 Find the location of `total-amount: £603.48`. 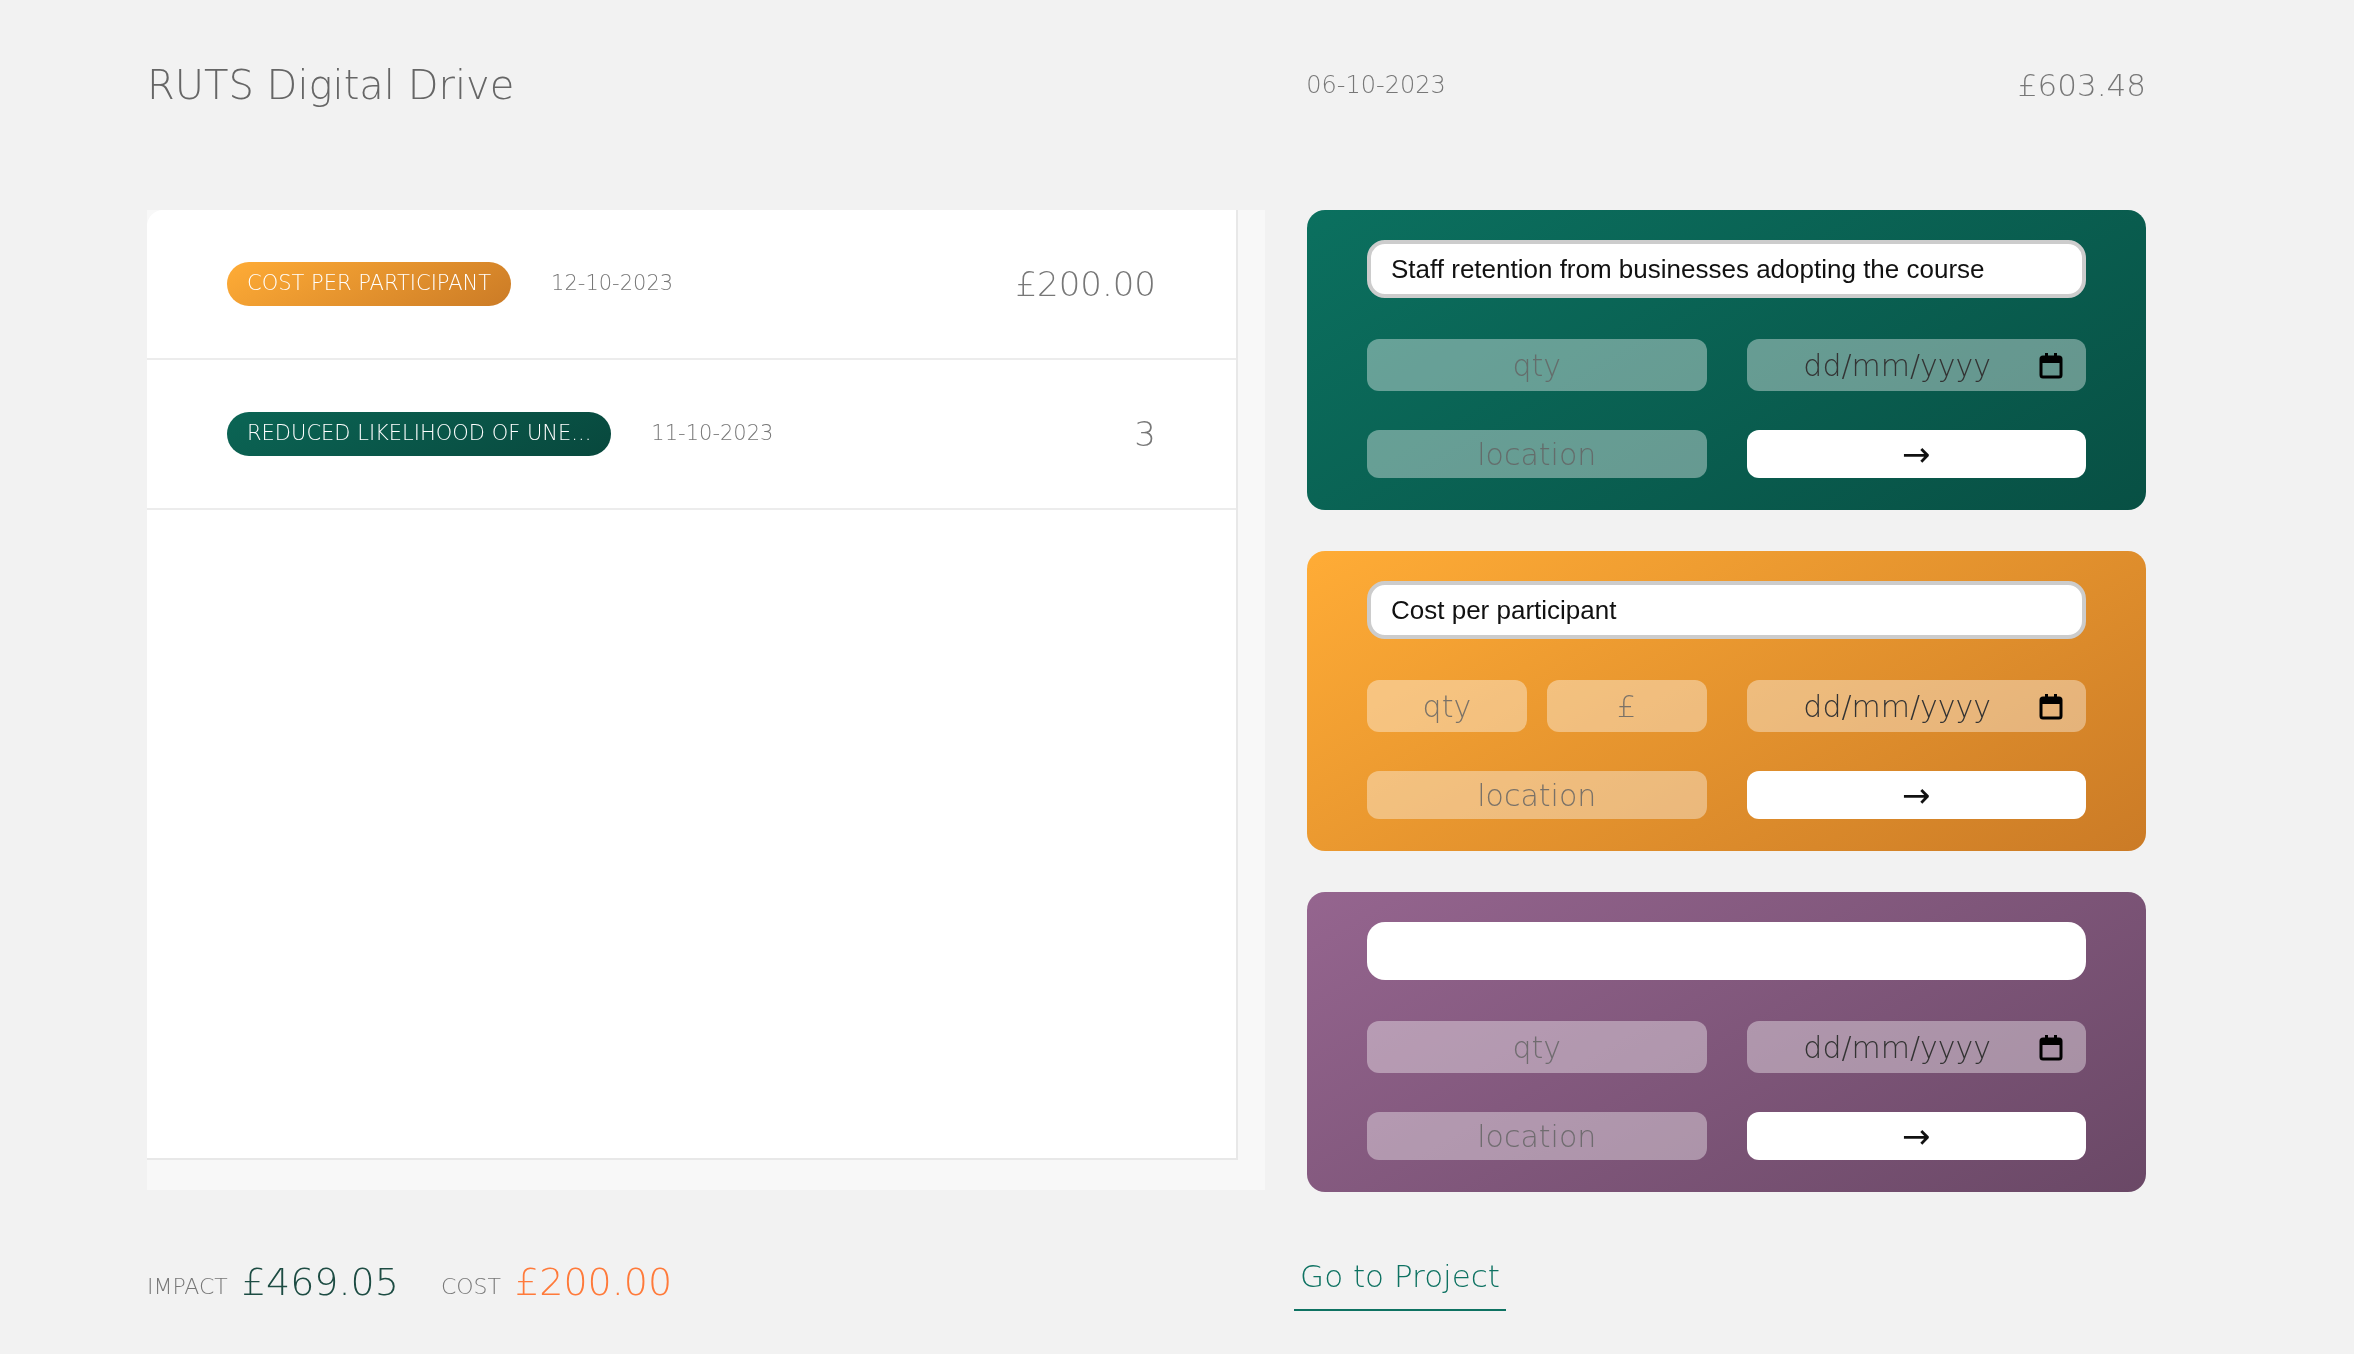

total-amount: £603.48 is located at coordinates (2081, 85).